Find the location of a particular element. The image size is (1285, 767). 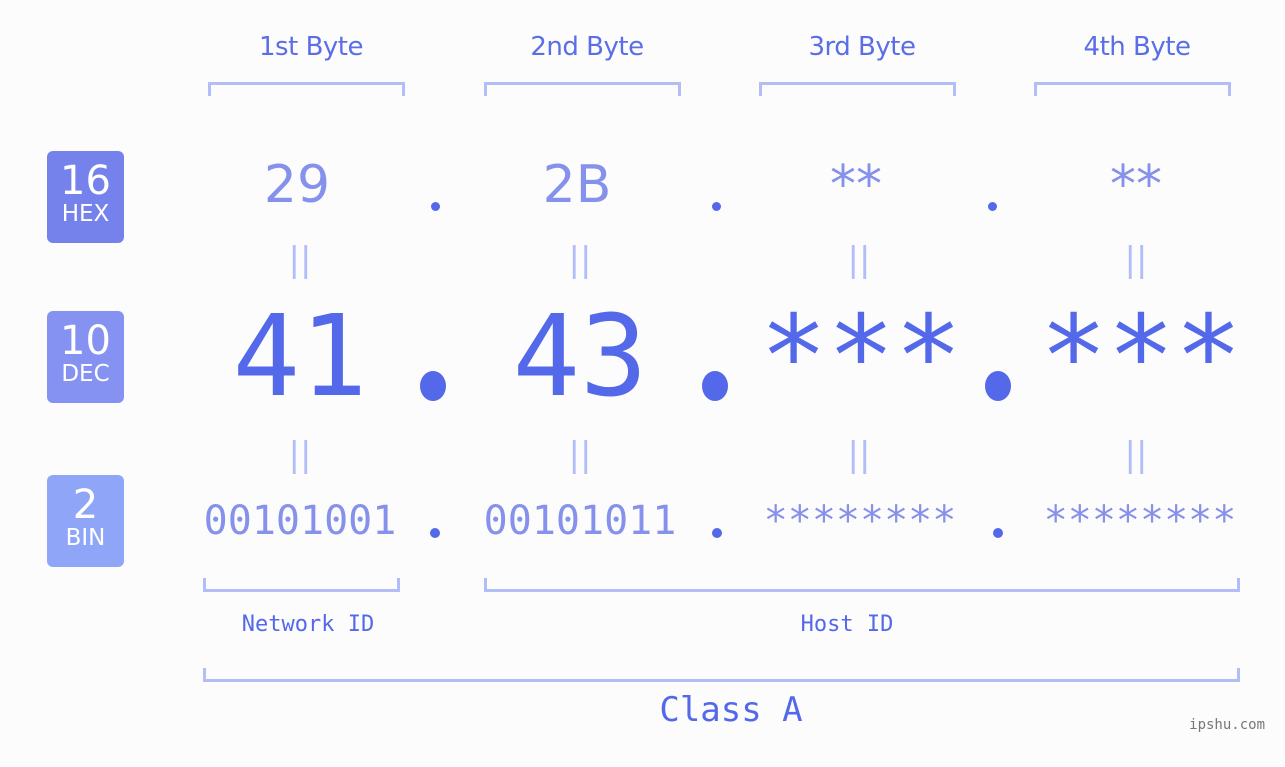

dec-badge: 10 DEC is located at coordinates (85, 357).